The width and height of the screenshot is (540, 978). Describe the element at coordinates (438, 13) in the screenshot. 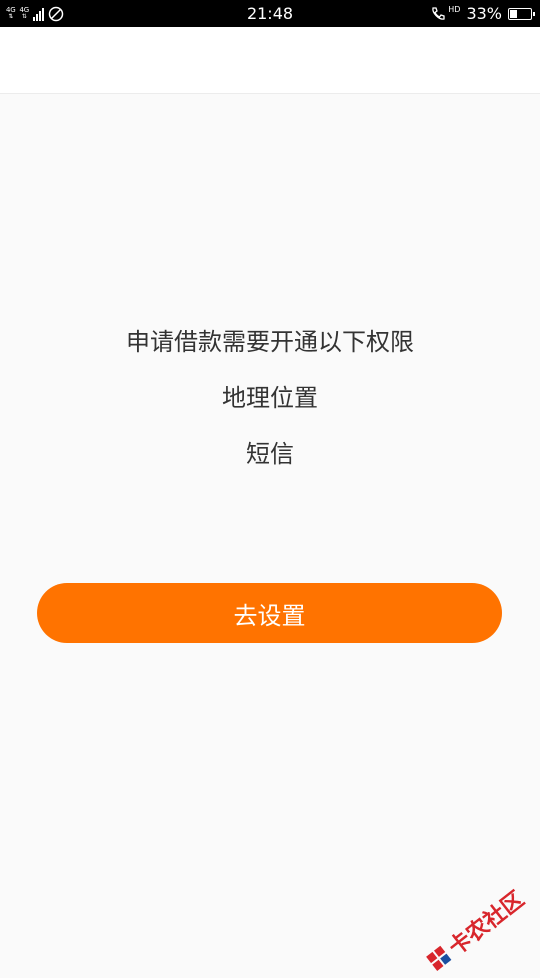

I see `call-icon` at that location.